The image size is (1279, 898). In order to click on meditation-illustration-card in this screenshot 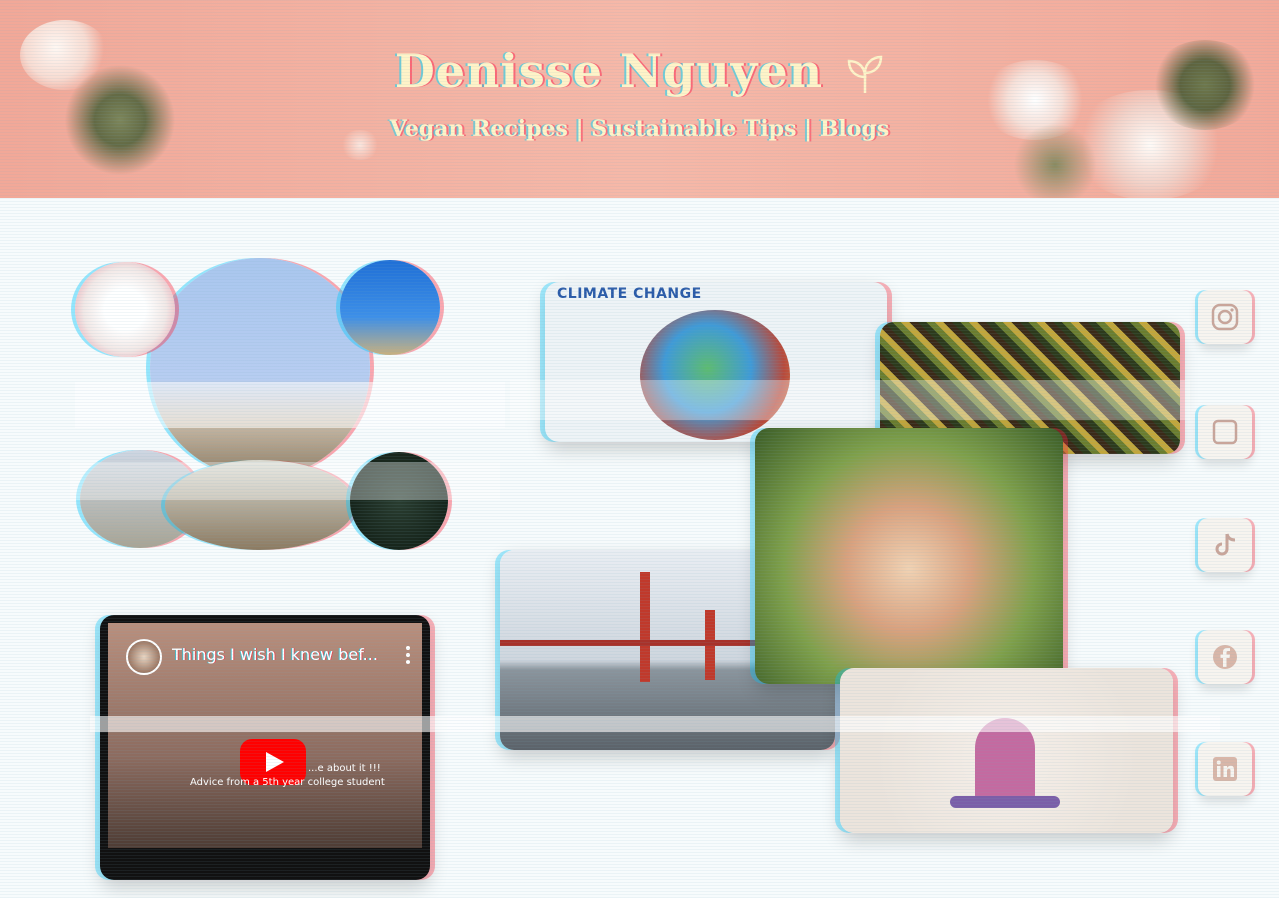, I will do `click(1006, 750)`.